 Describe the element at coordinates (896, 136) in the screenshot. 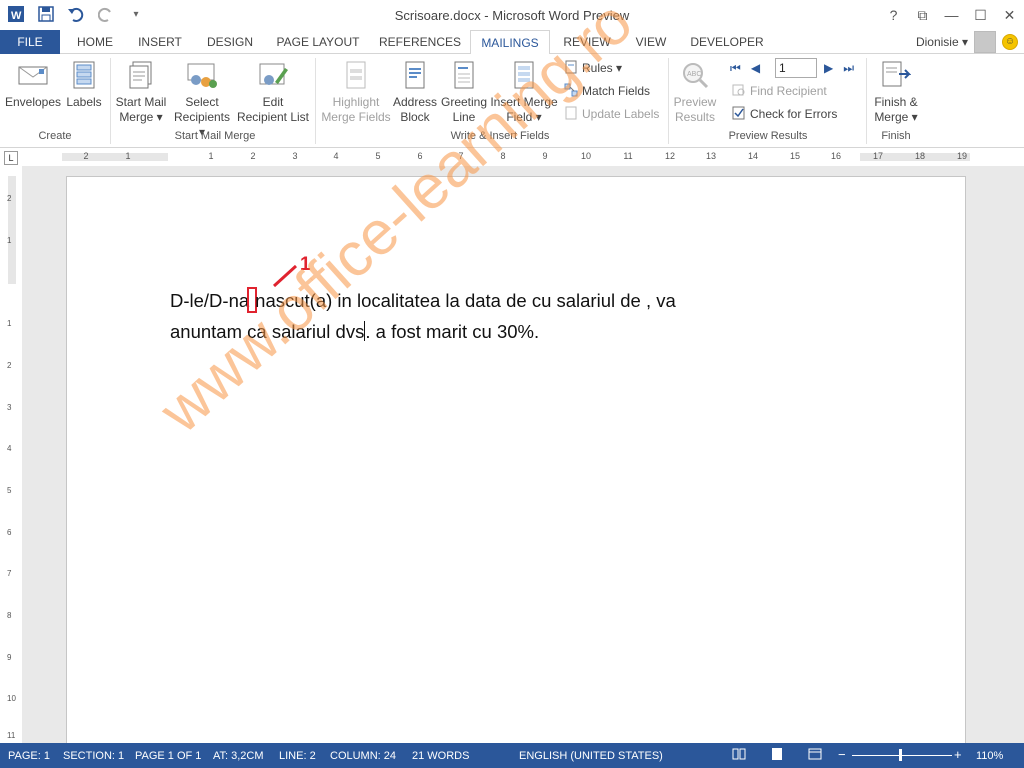

I see `group-finish-label: Finish` at that location.